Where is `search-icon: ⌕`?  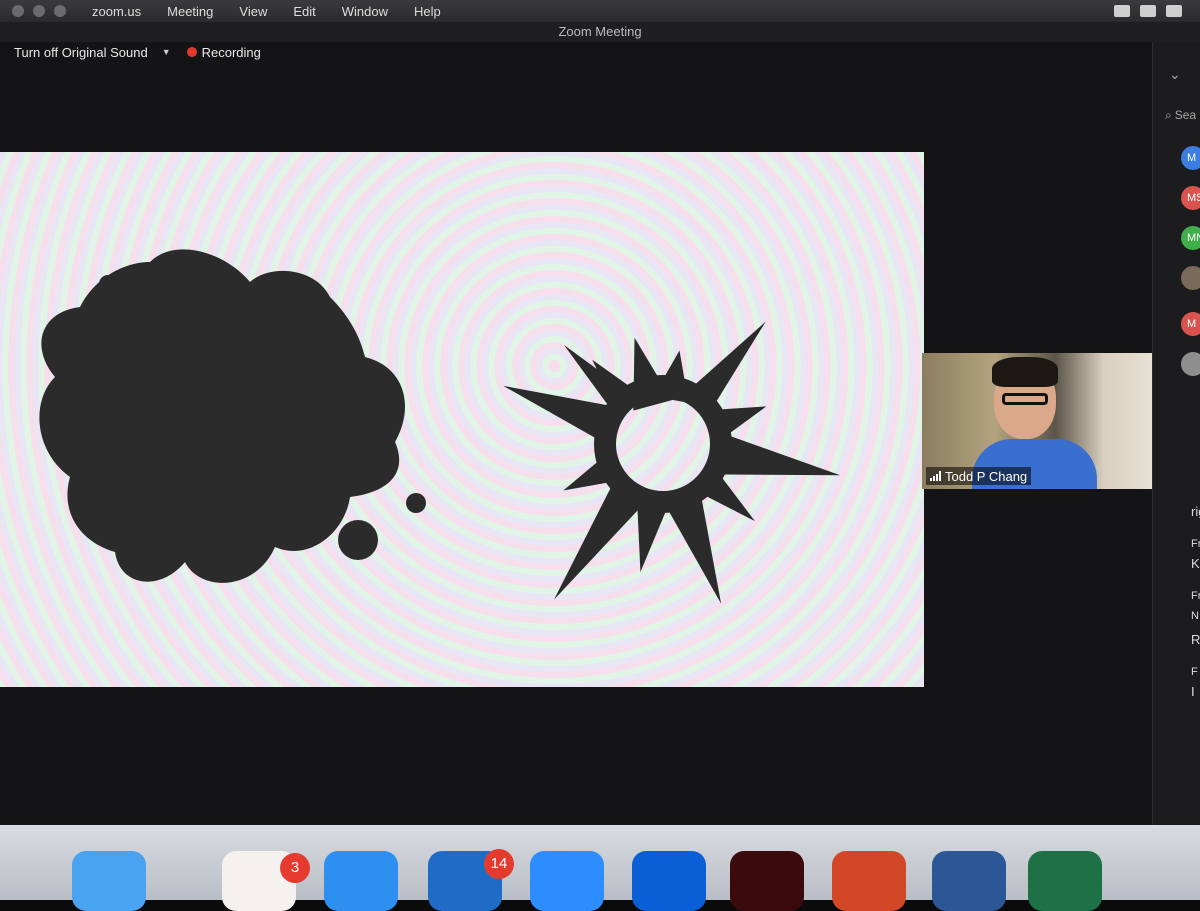 search-icon: ⌕ is located at coordinates (1168, 115).